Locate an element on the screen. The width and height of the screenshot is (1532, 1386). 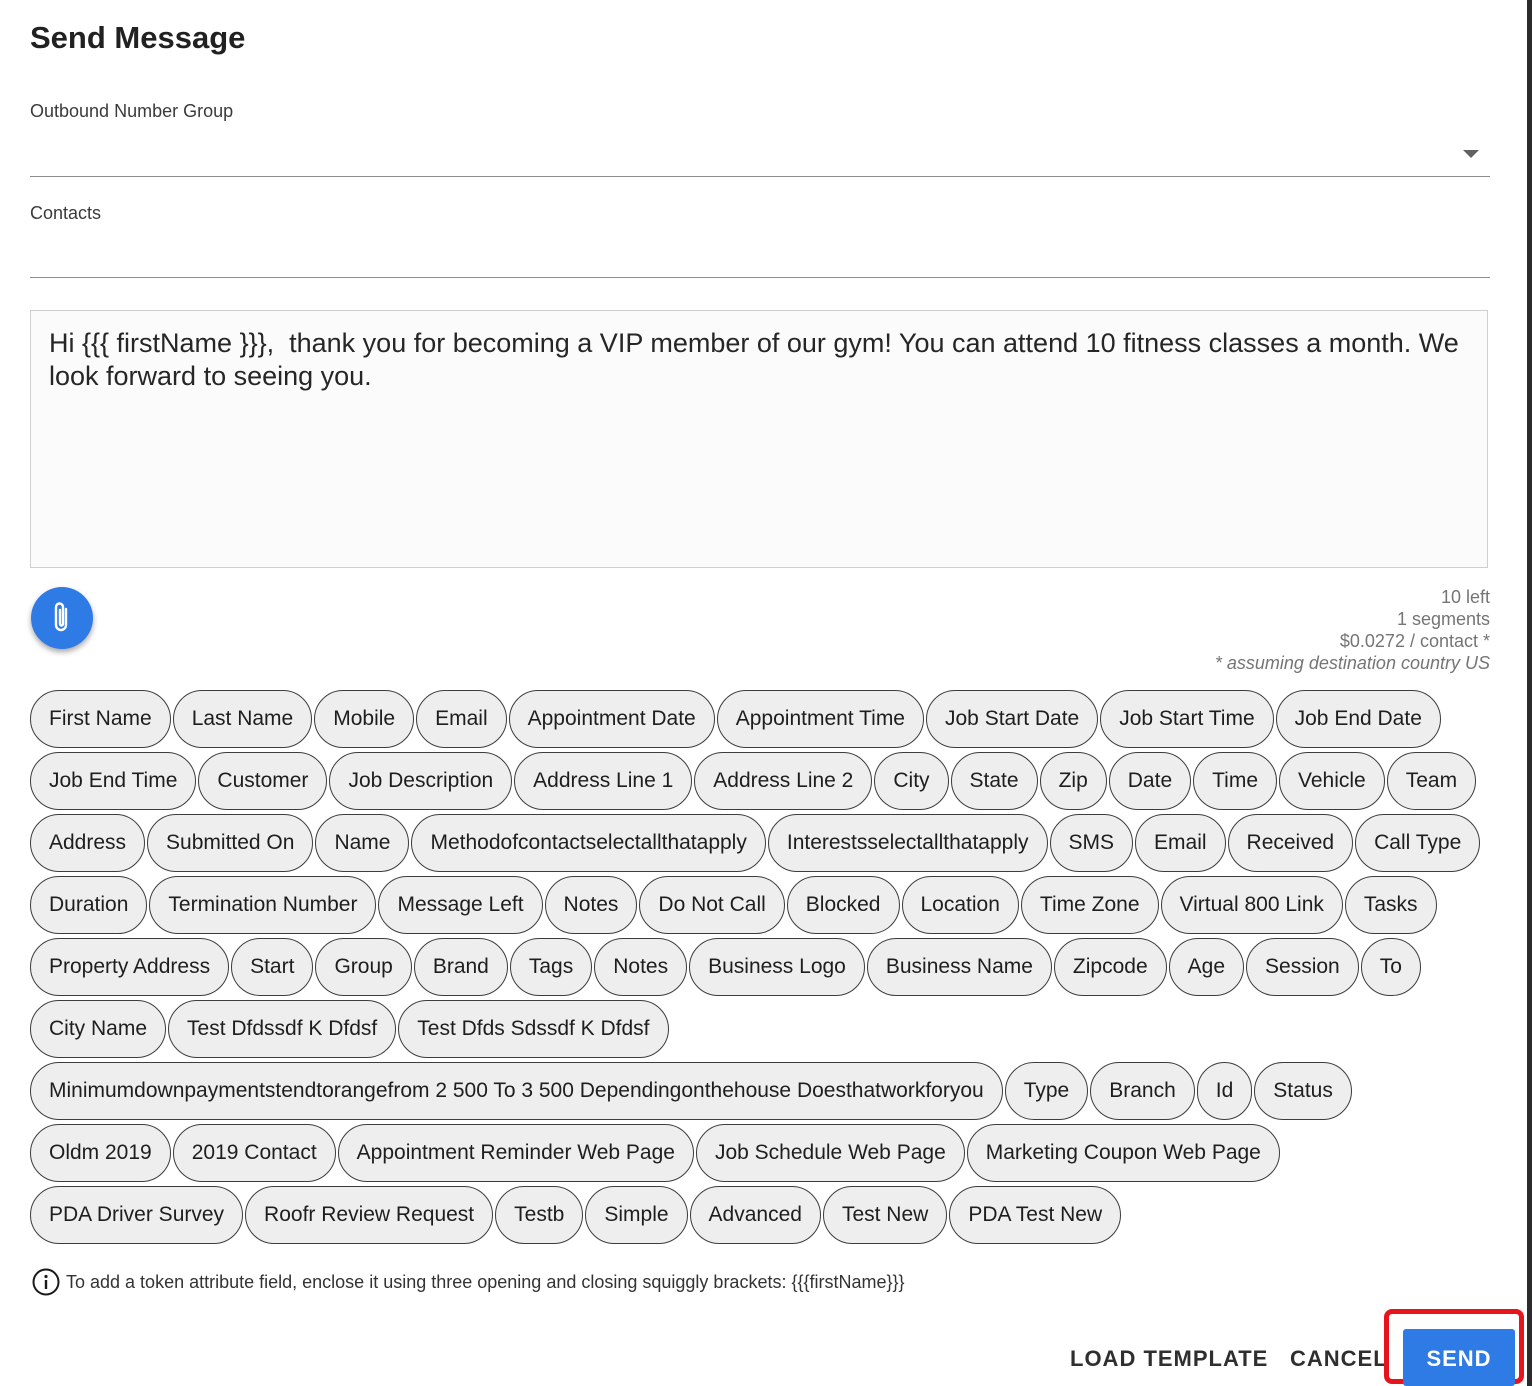
token-chip: Job Description is located at coordinates (421, 781).